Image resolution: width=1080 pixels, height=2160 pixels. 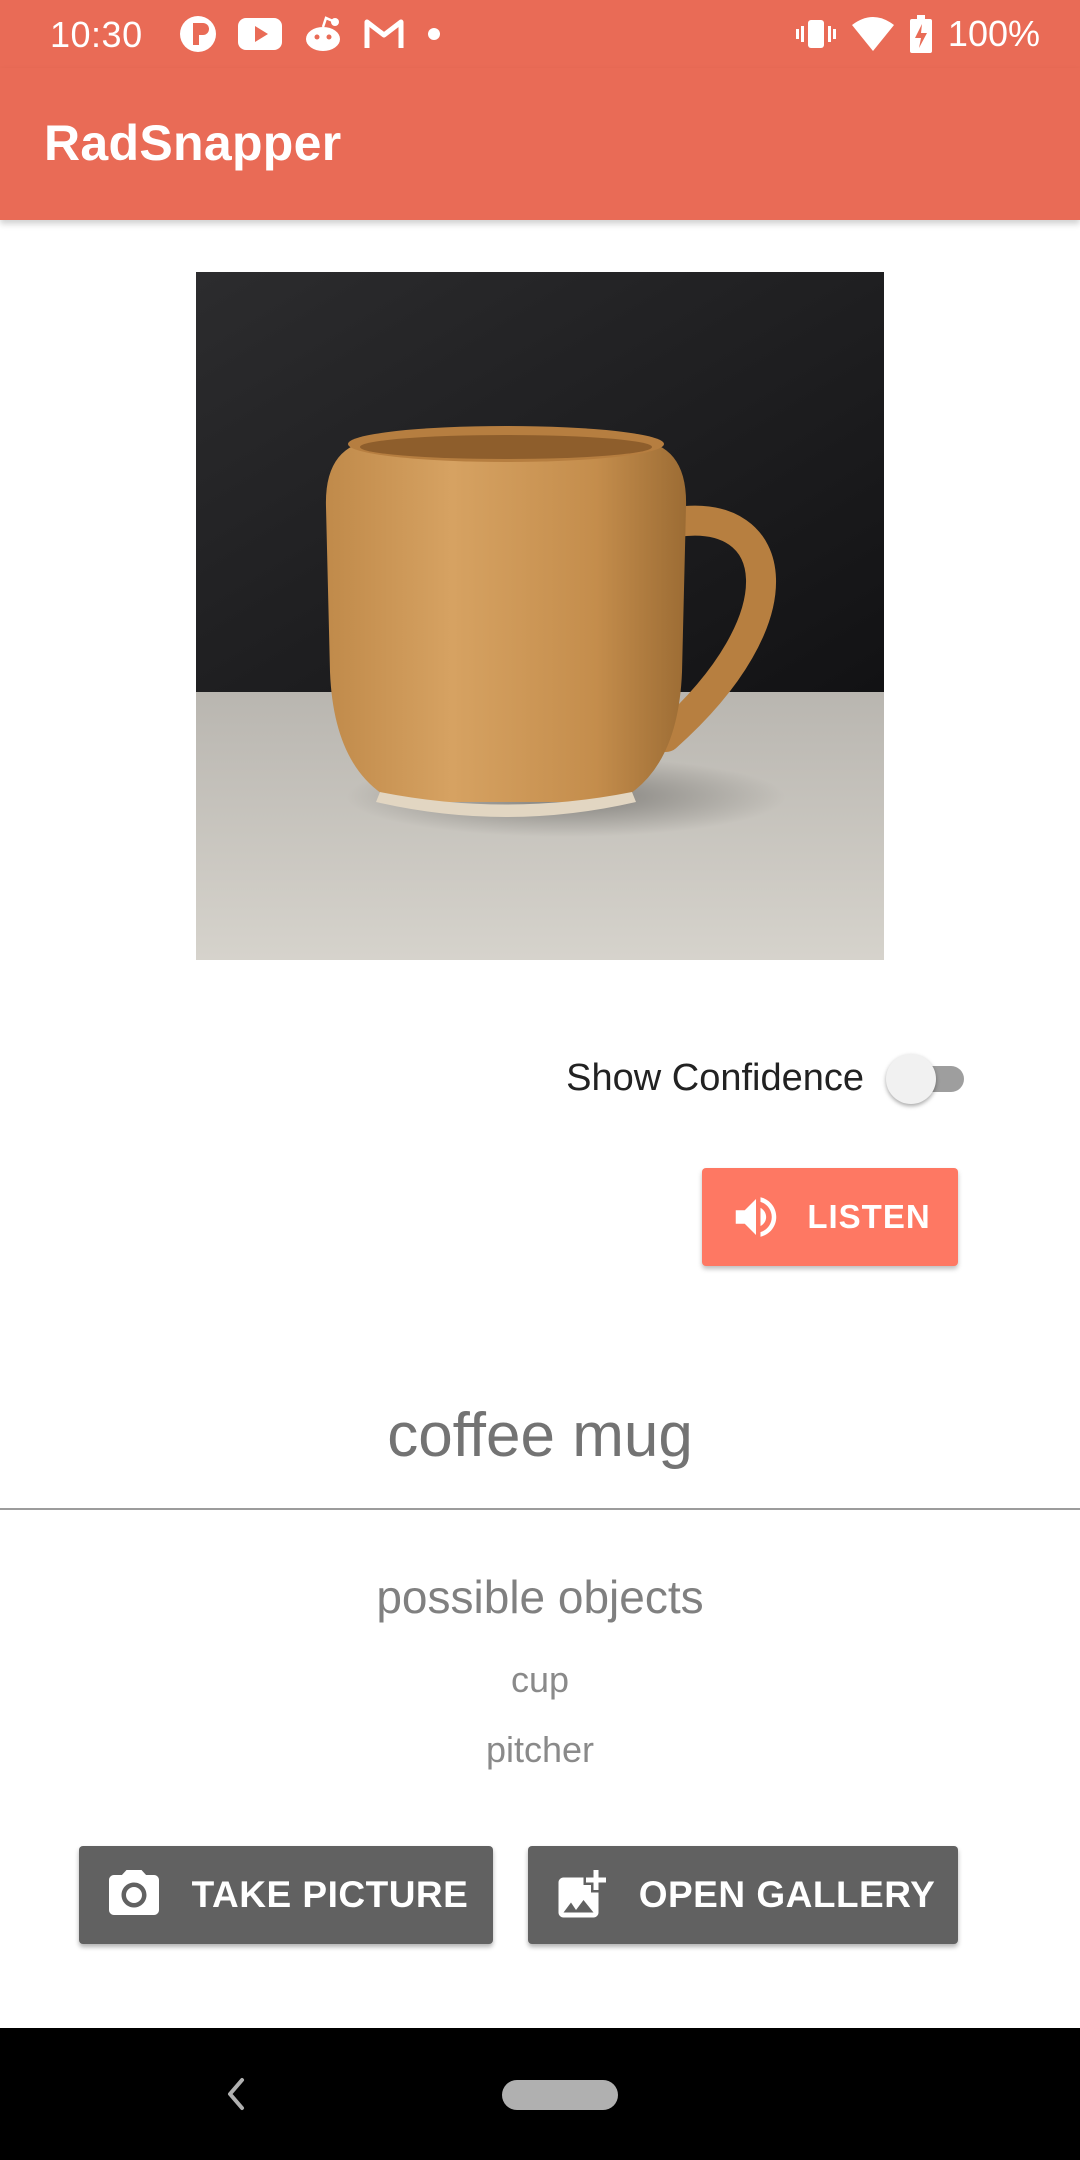 What do you see at coordinates (193, 143) in the screenshot?
I see `app-title: RadSnapper` at bounding box center [193, 143].